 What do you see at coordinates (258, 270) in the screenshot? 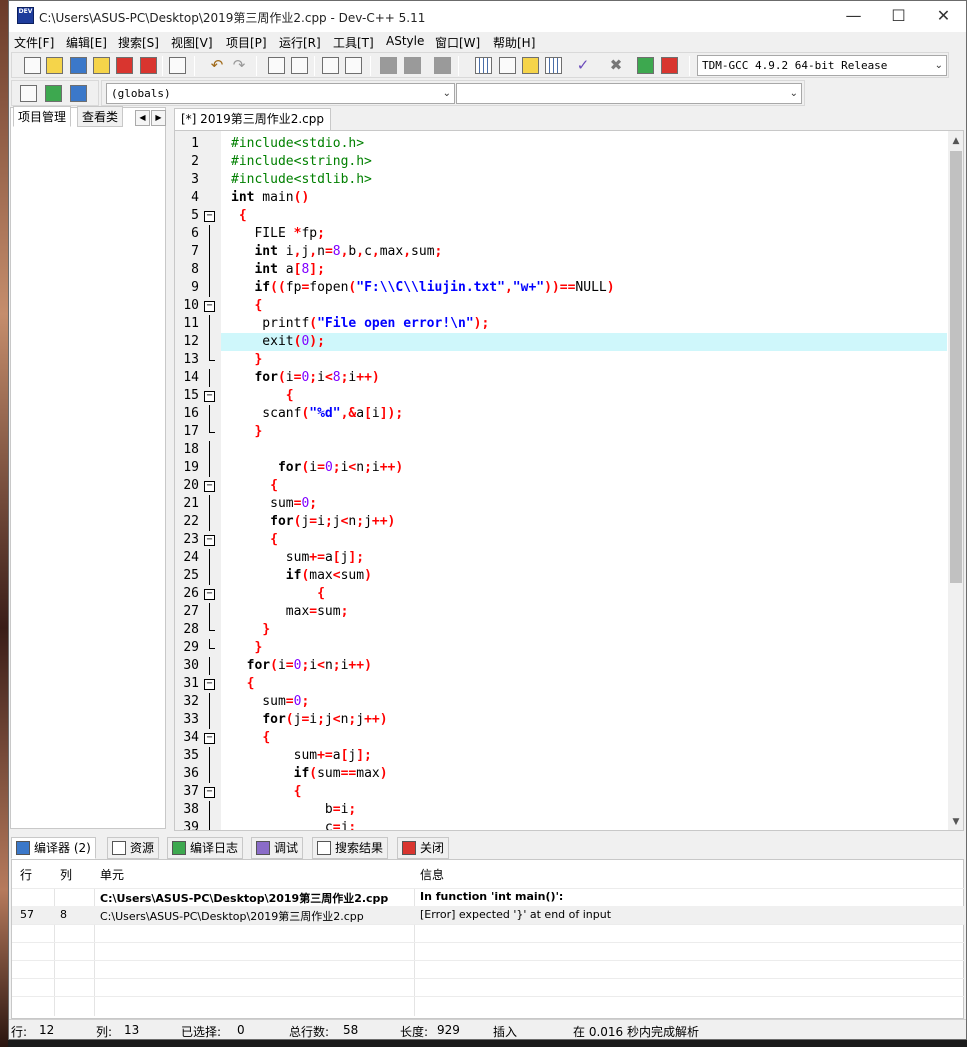
I see `code-line: 8 int a[8];` at bounding box center [258, 270].